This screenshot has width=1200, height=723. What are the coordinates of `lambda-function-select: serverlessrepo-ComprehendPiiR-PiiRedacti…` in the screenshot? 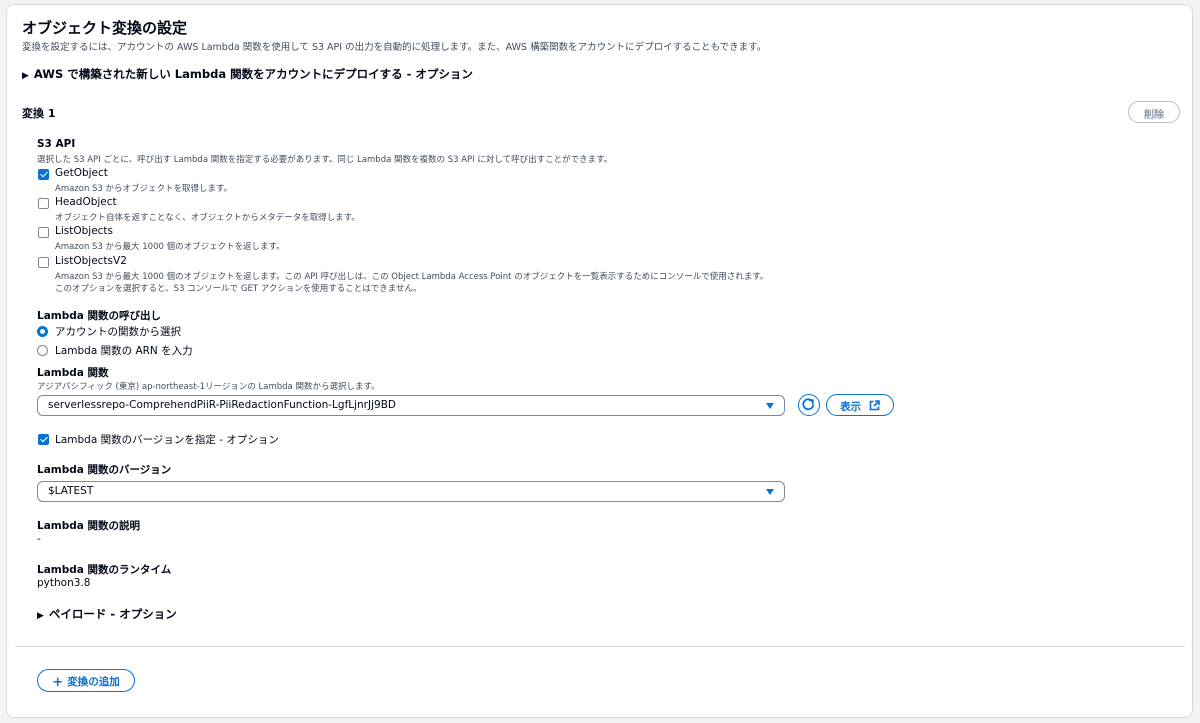 It's located at (411, 405).